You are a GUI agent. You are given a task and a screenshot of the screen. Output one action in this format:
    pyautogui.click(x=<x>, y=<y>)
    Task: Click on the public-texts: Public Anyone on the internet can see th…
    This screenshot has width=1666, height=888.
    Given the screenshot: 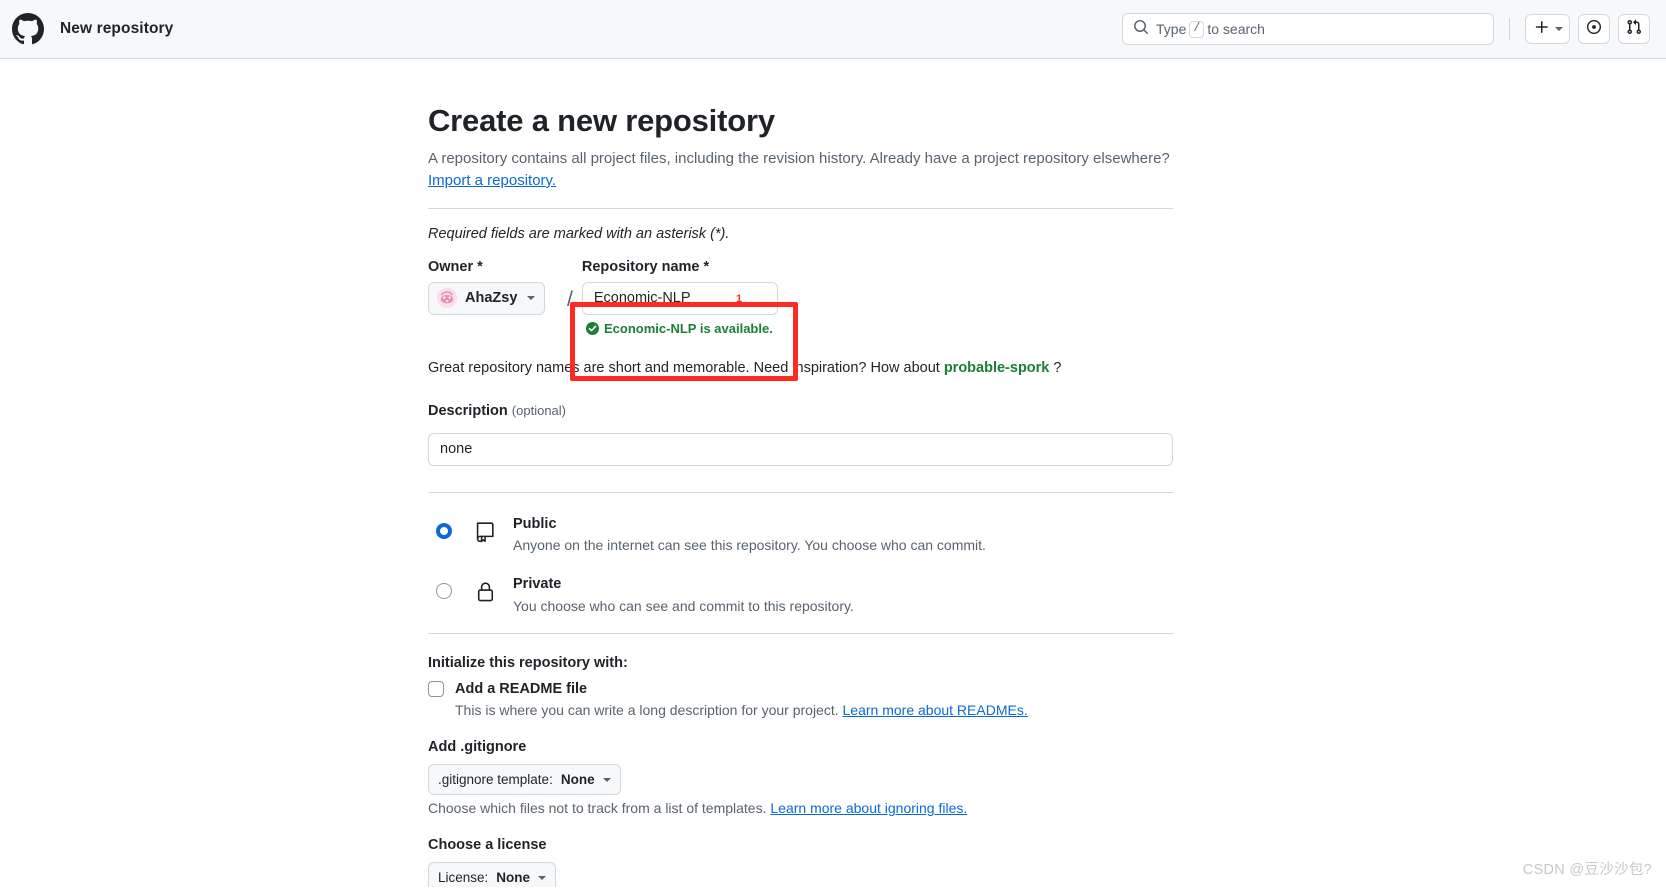 What is the action you would take?
    pyautogui.click(x=749, y=534)
    